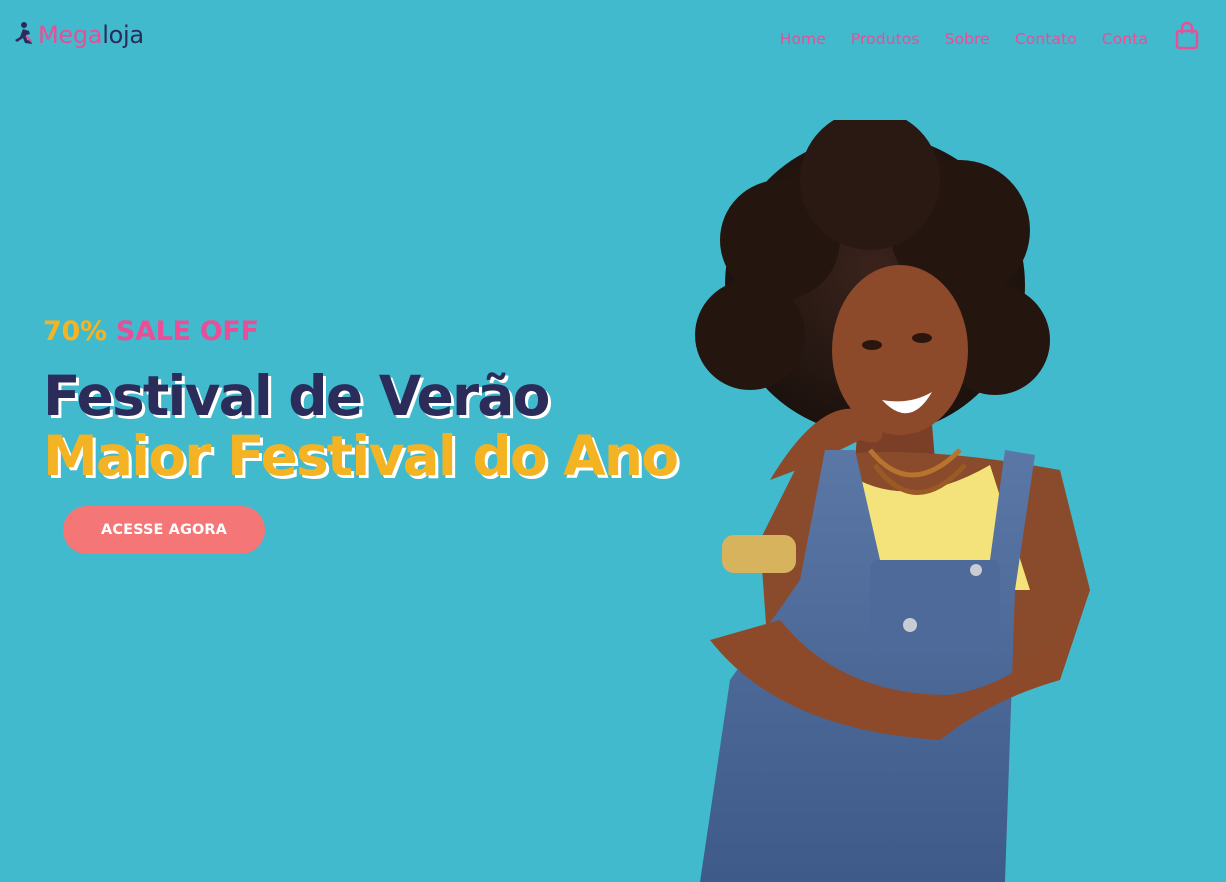 Image resolution: width=1226 pixels, height=882 pixels. Describe the element at coordinates (872, 345) in the screenshot. I see `left-eye-shape` at that location.